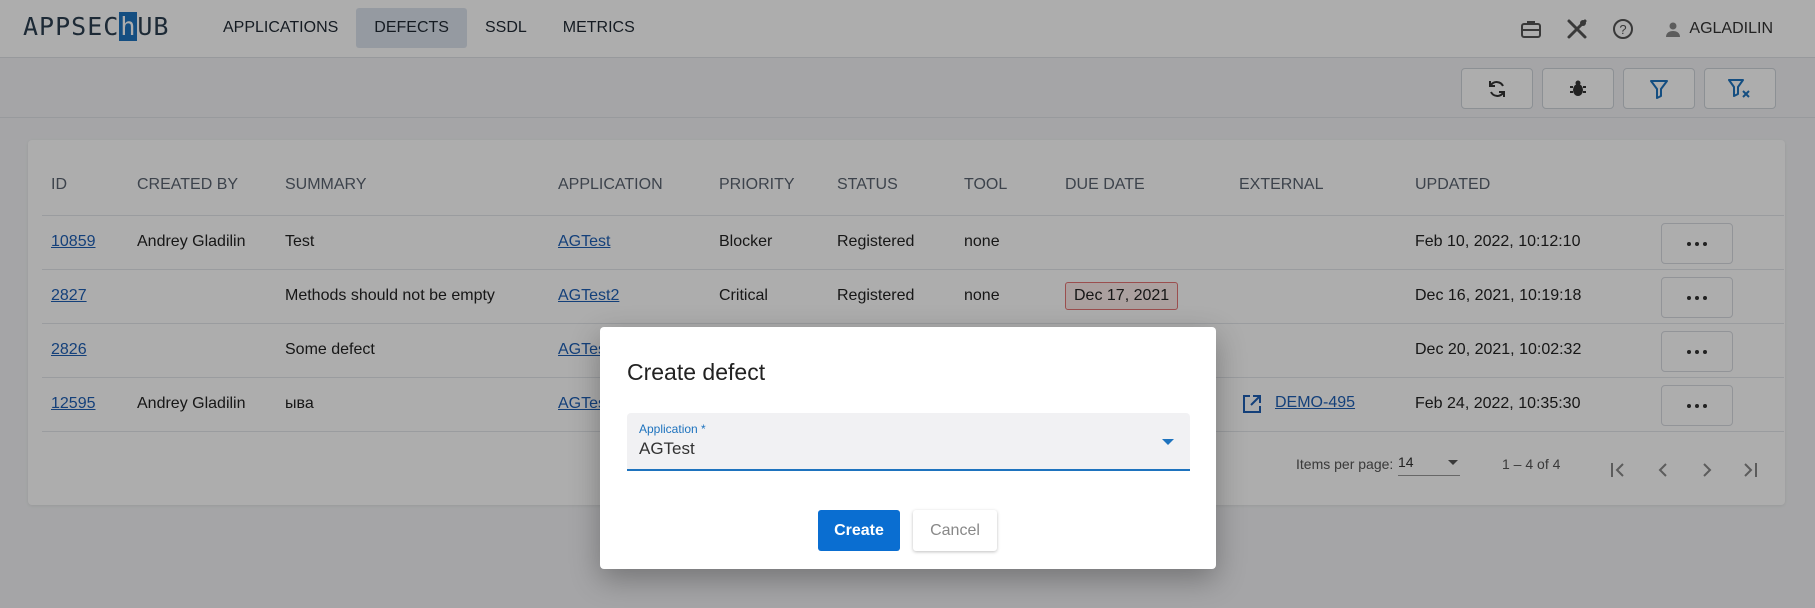 The width and height of the screenshot is (1815, 608). I want to click on dialog-title: Create defect, so click(696, 372).